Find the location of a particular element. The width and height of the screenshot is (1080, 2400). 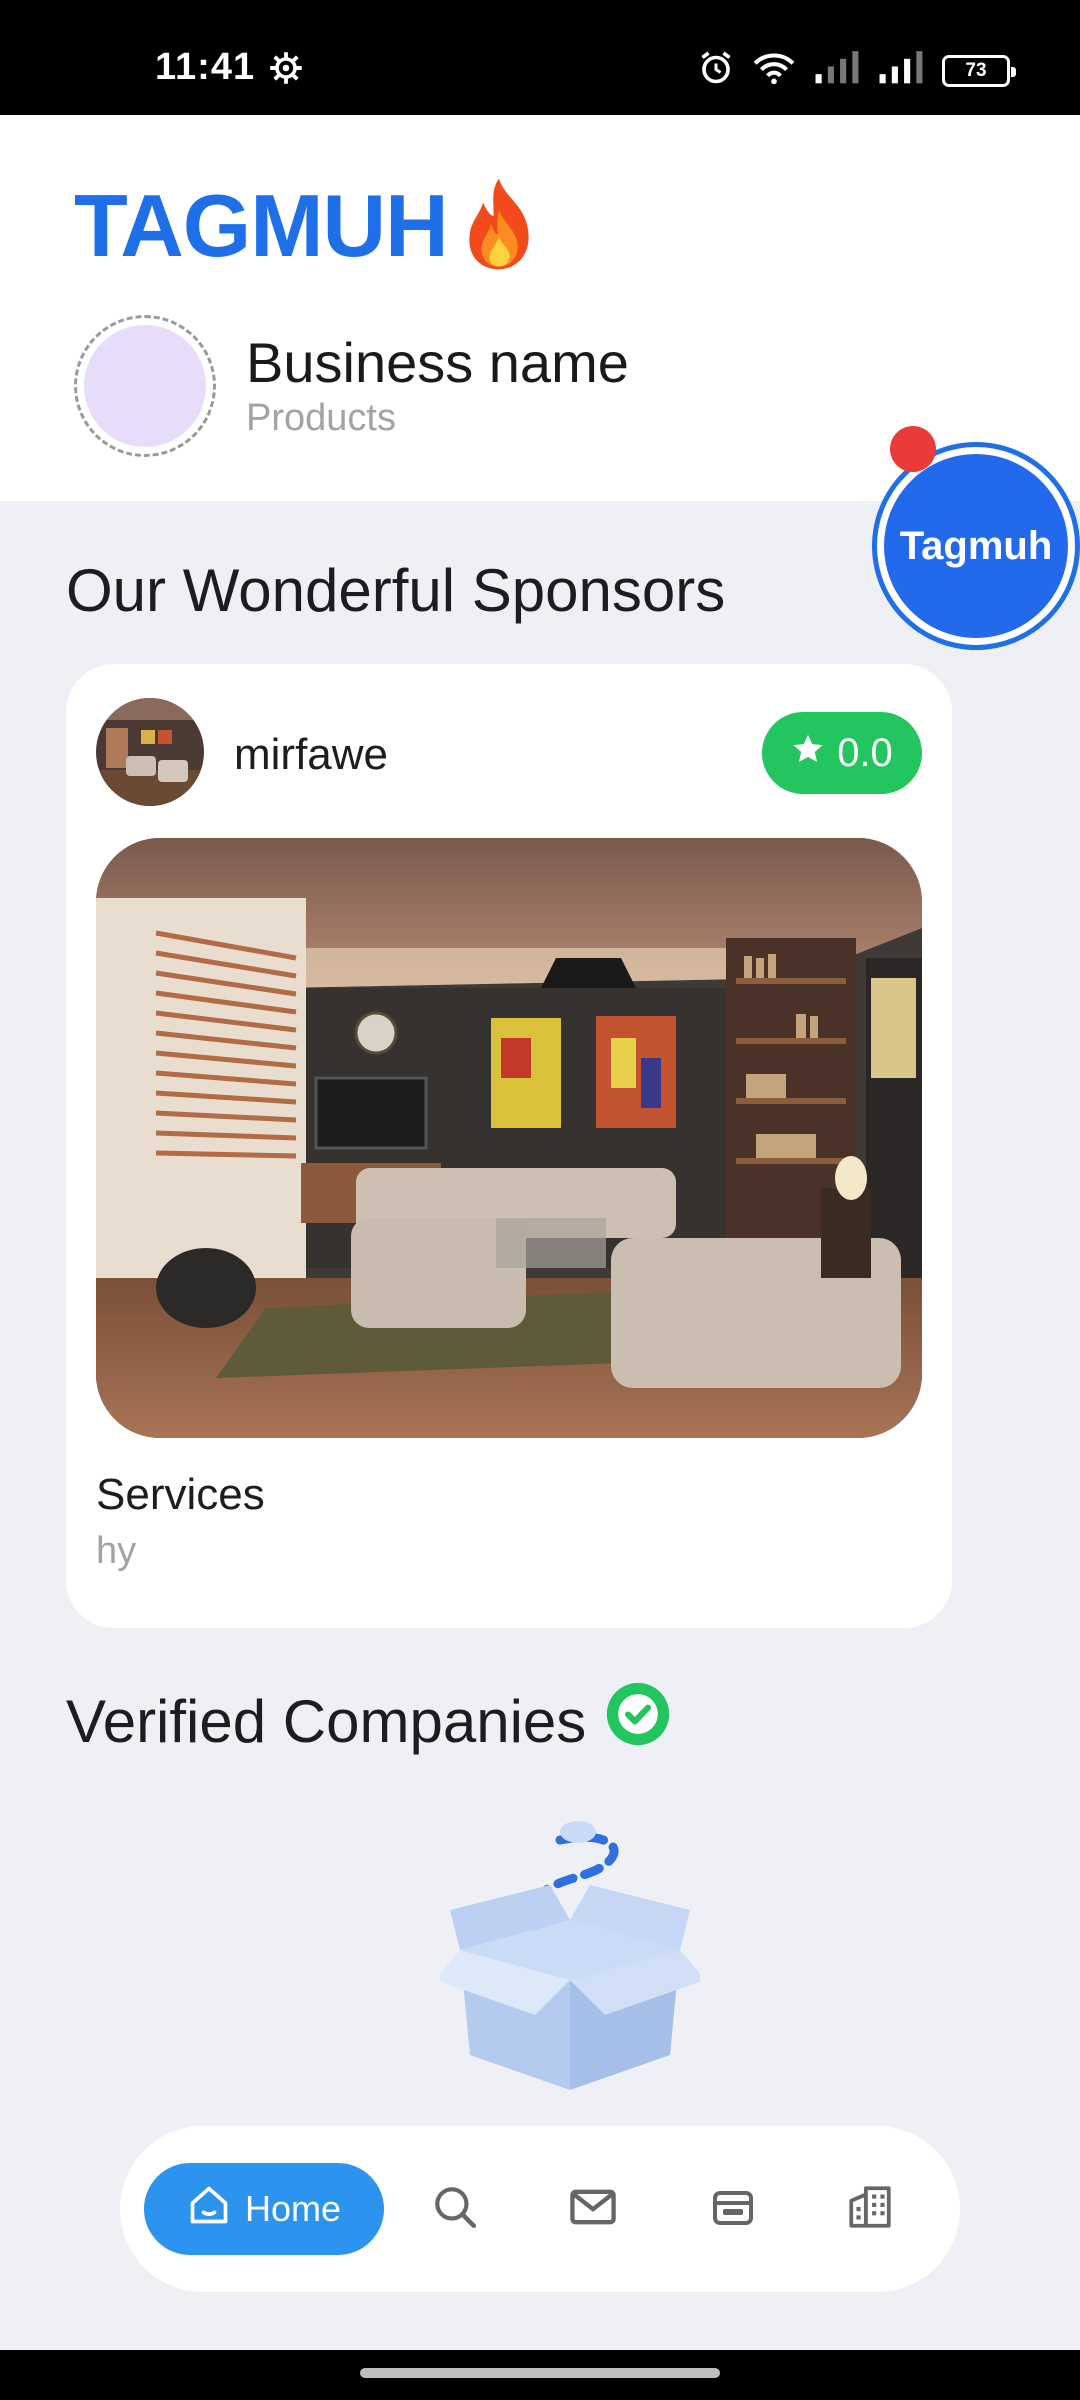

avatar is located at coordinates (145, 386).